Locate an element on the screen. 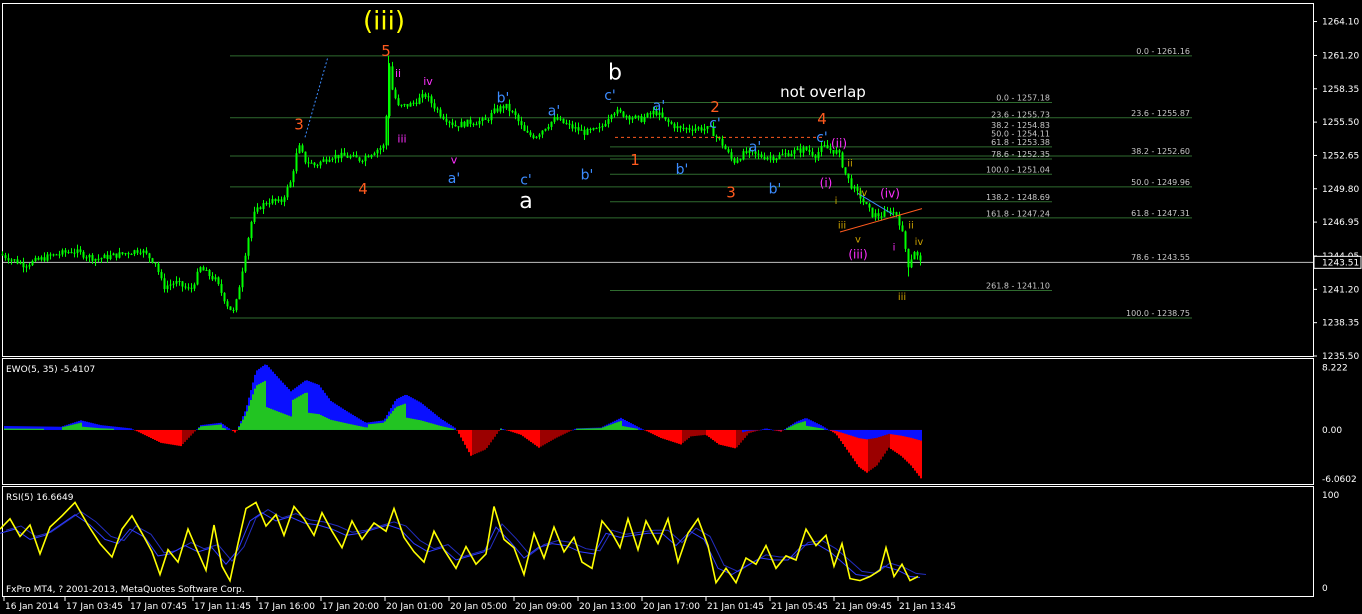 This screenshot has height=614, width=1362. wave-label: 4 is located at coordinates (363, 189).